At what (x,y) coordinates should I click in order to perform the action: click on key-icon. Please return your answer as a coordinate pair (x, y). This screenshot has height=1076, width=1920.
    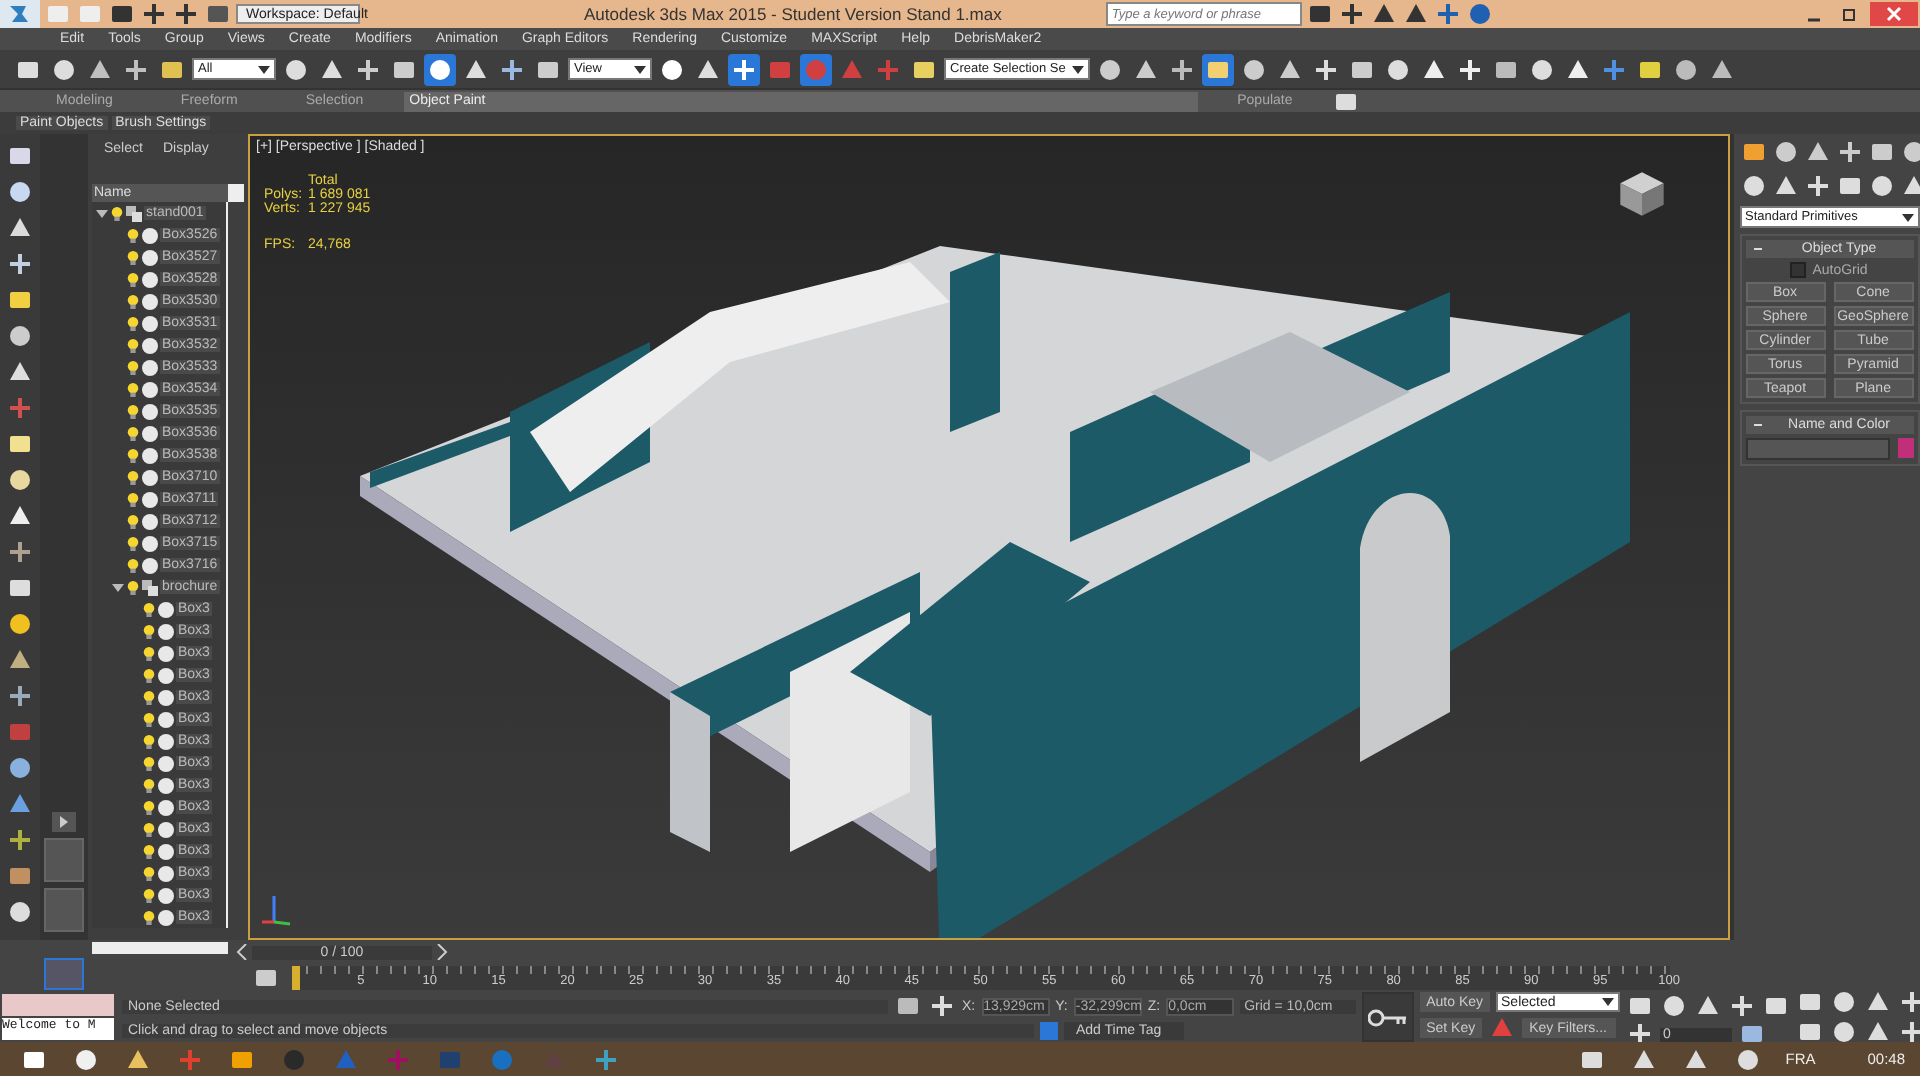
    Looking at the image, I should click on (1388, 1017).